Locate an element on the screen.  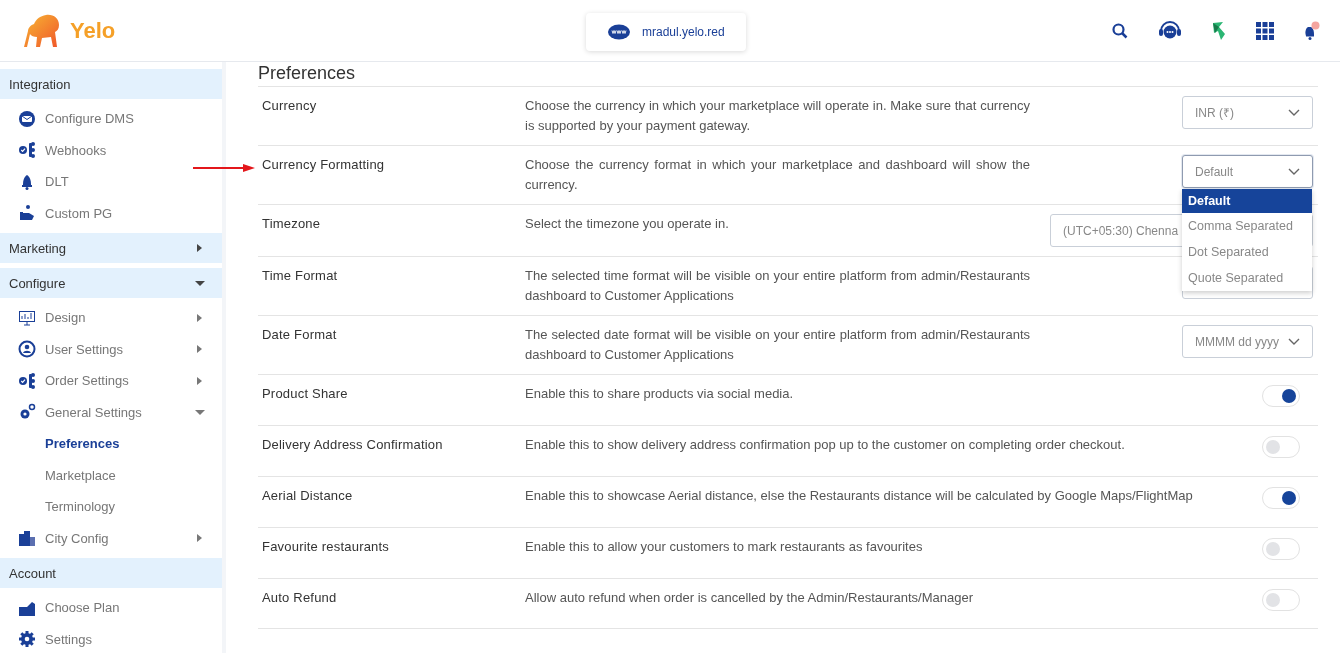
dropdown-option: Comma Separated is located at coordinates (1247, 226).